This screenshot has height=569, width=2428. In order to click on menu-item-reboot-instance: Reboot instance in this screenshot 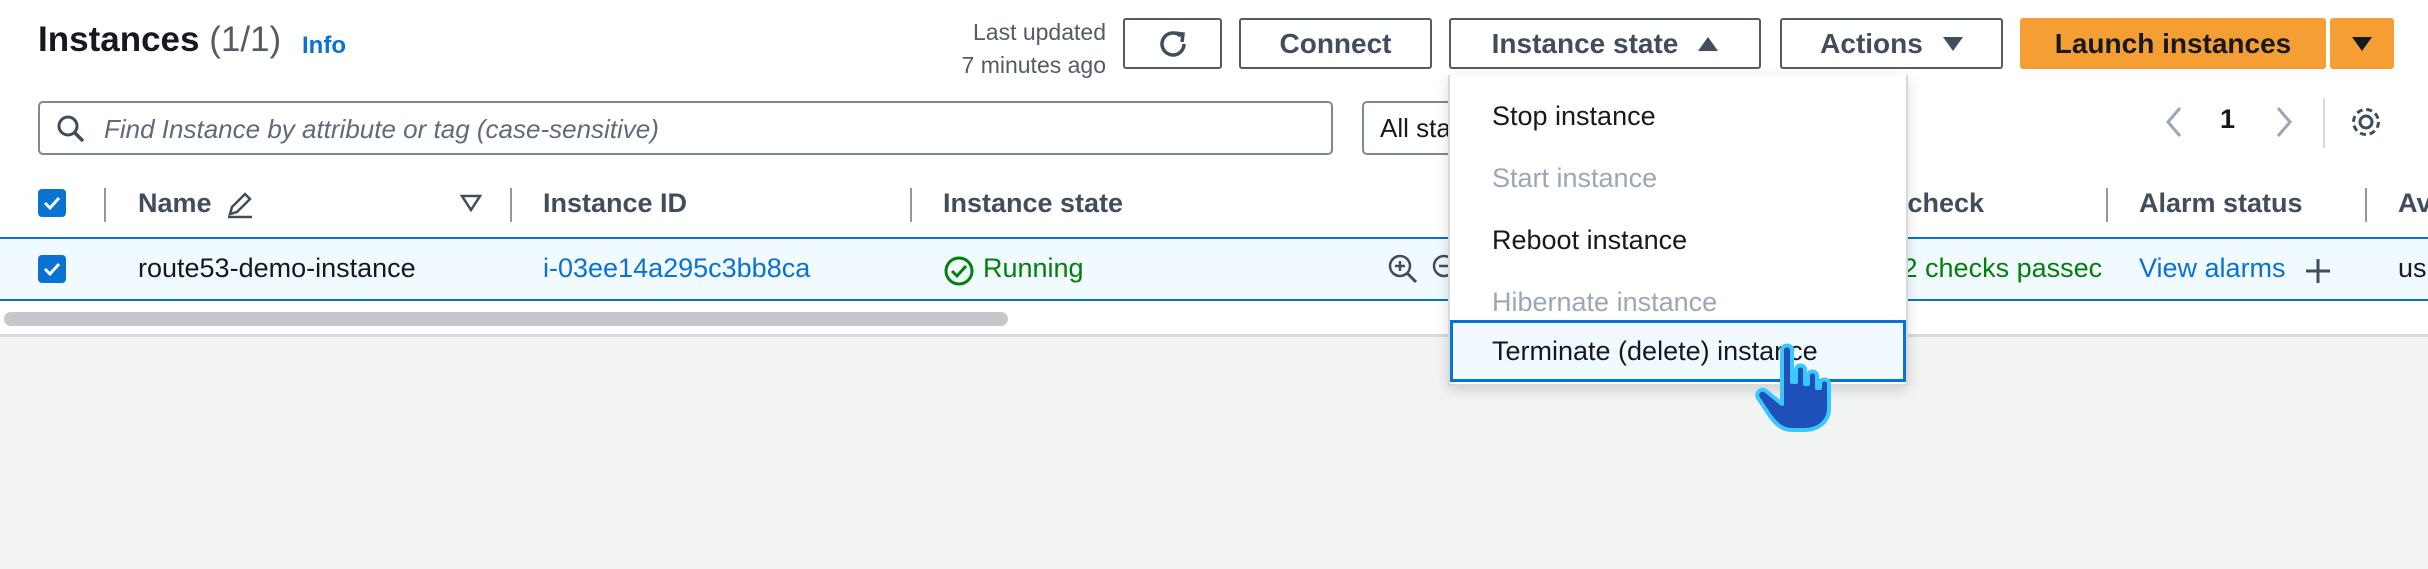, I will do `click(1678, 240)`.